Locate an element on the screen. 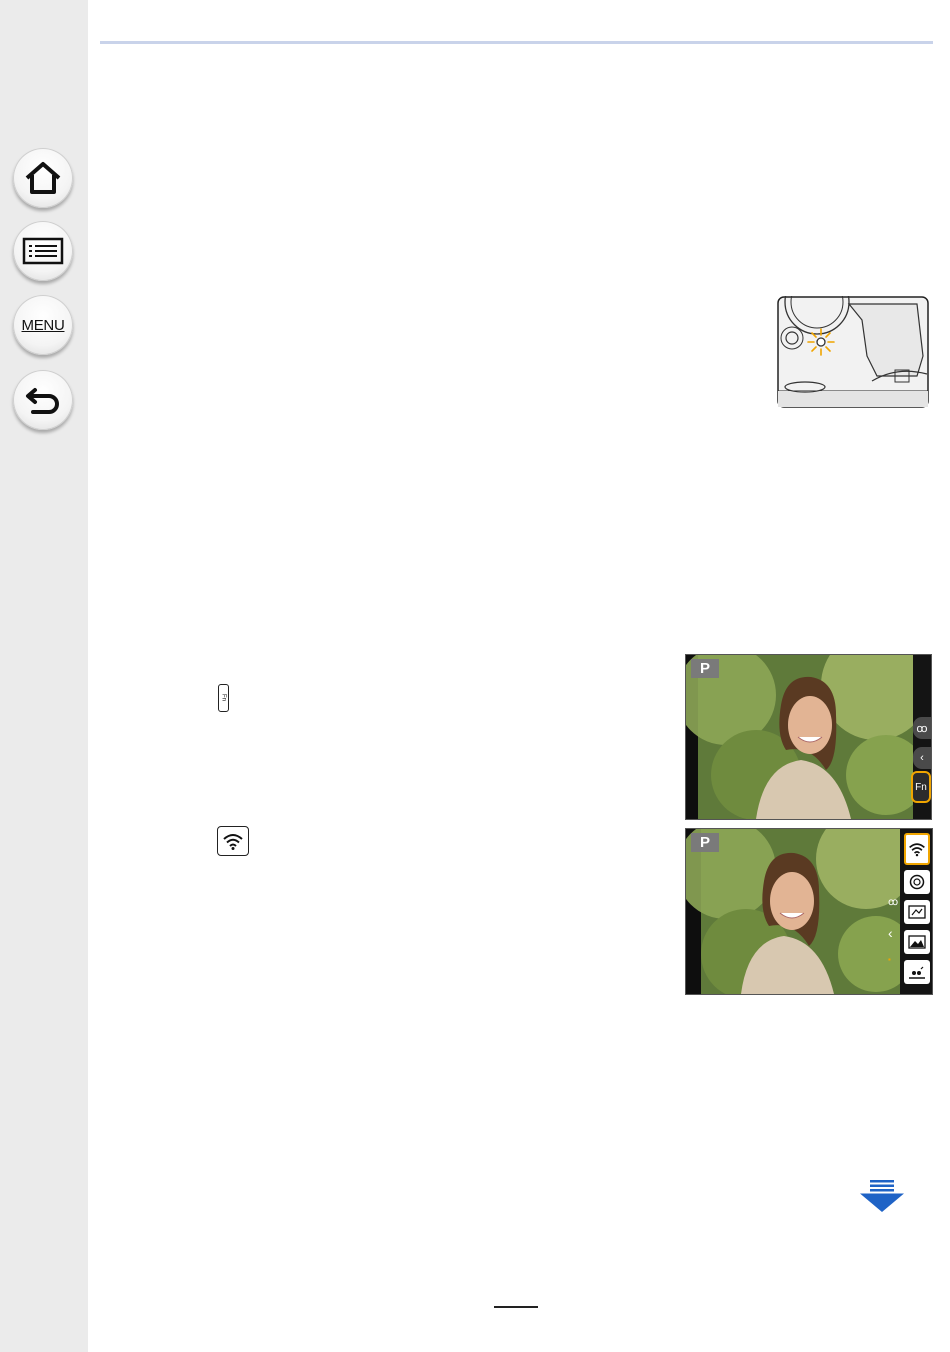 This screenshot has width=950, height=1352. fn-touch-tab: Fn is located at coordinates (921, 787).